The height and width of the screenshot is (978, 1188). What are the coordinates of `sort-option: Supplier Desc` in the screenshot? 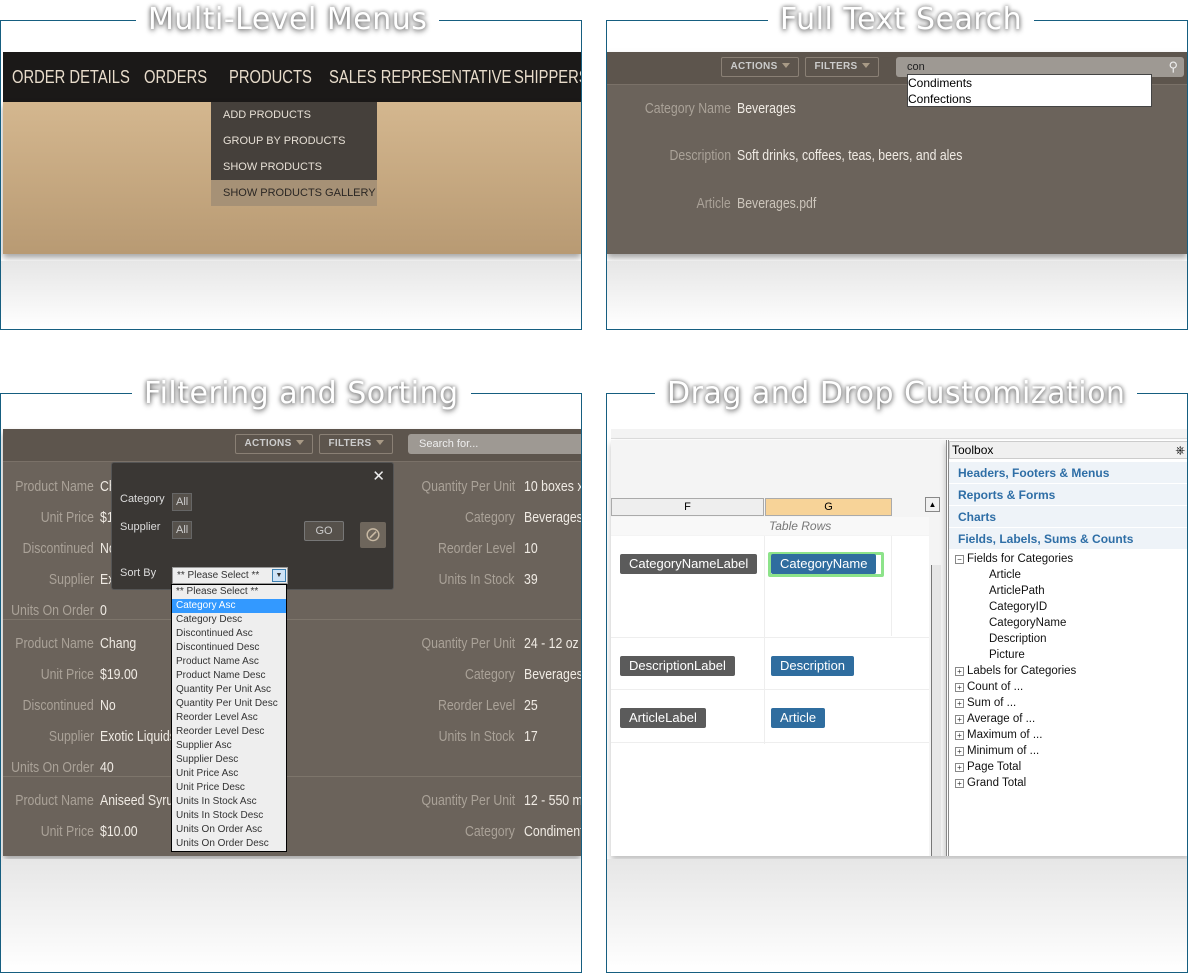 It's located at (229, 760).